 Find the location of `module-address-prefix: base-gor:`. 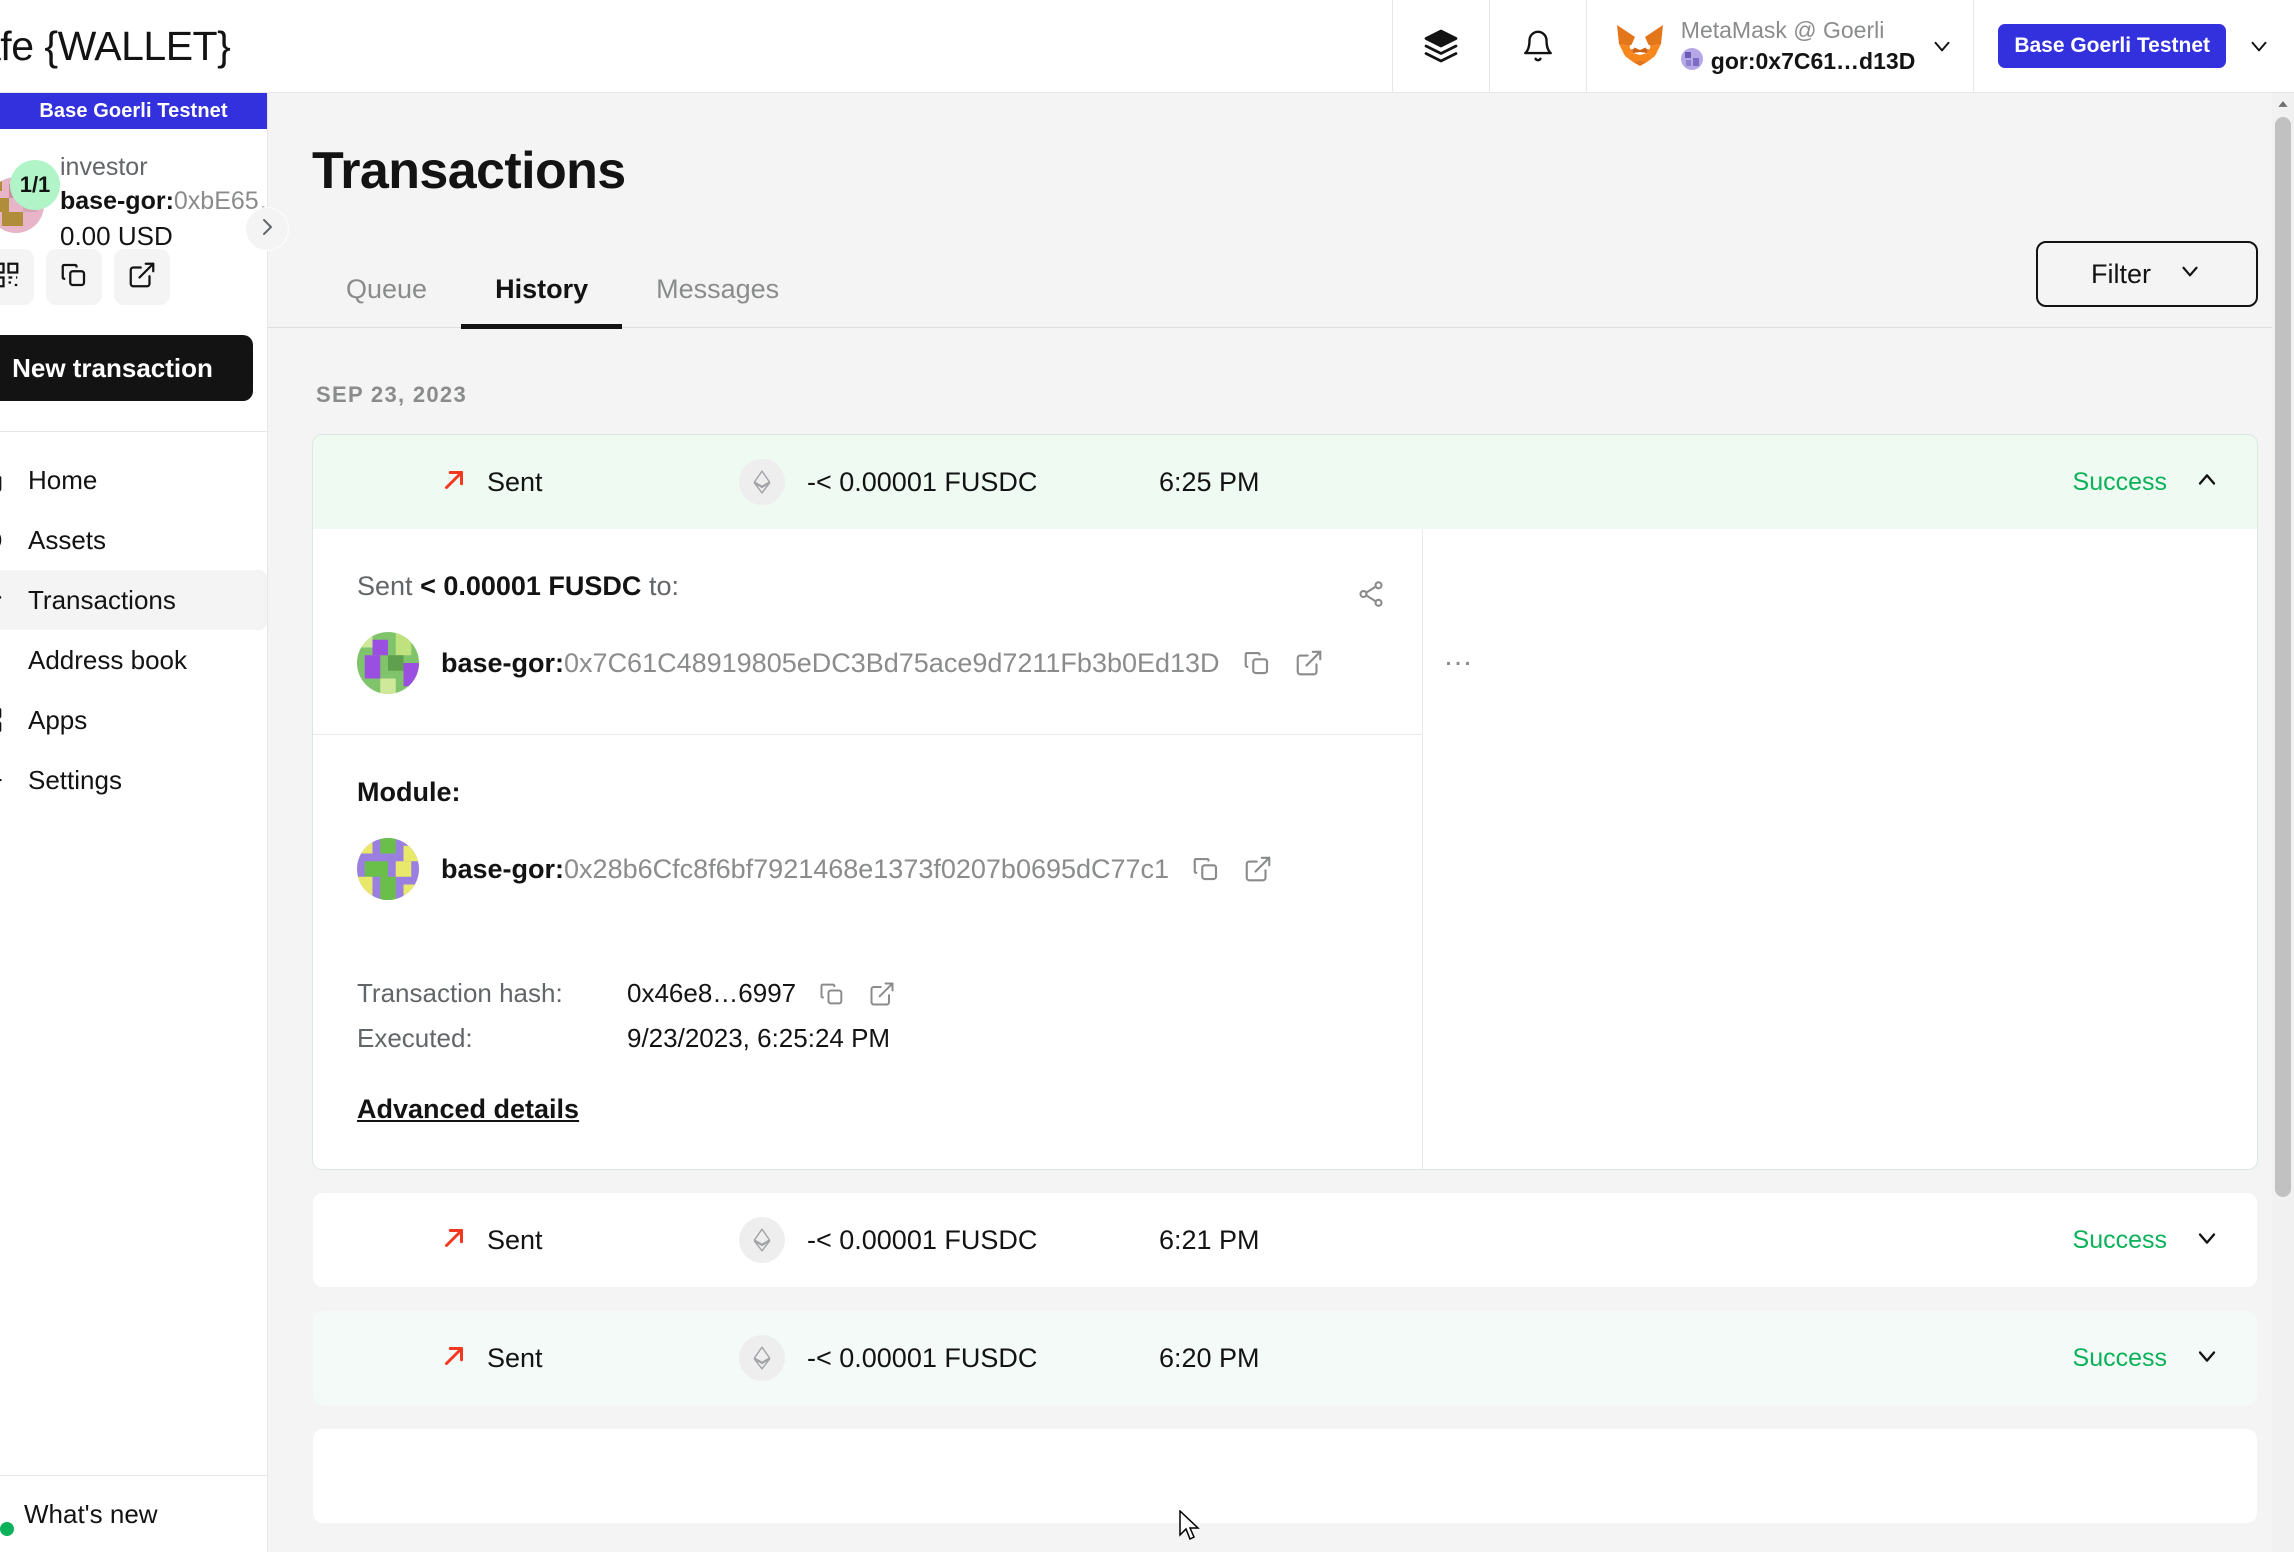

module-address-prefix: base-gor: is located at coordinates (503, 868).